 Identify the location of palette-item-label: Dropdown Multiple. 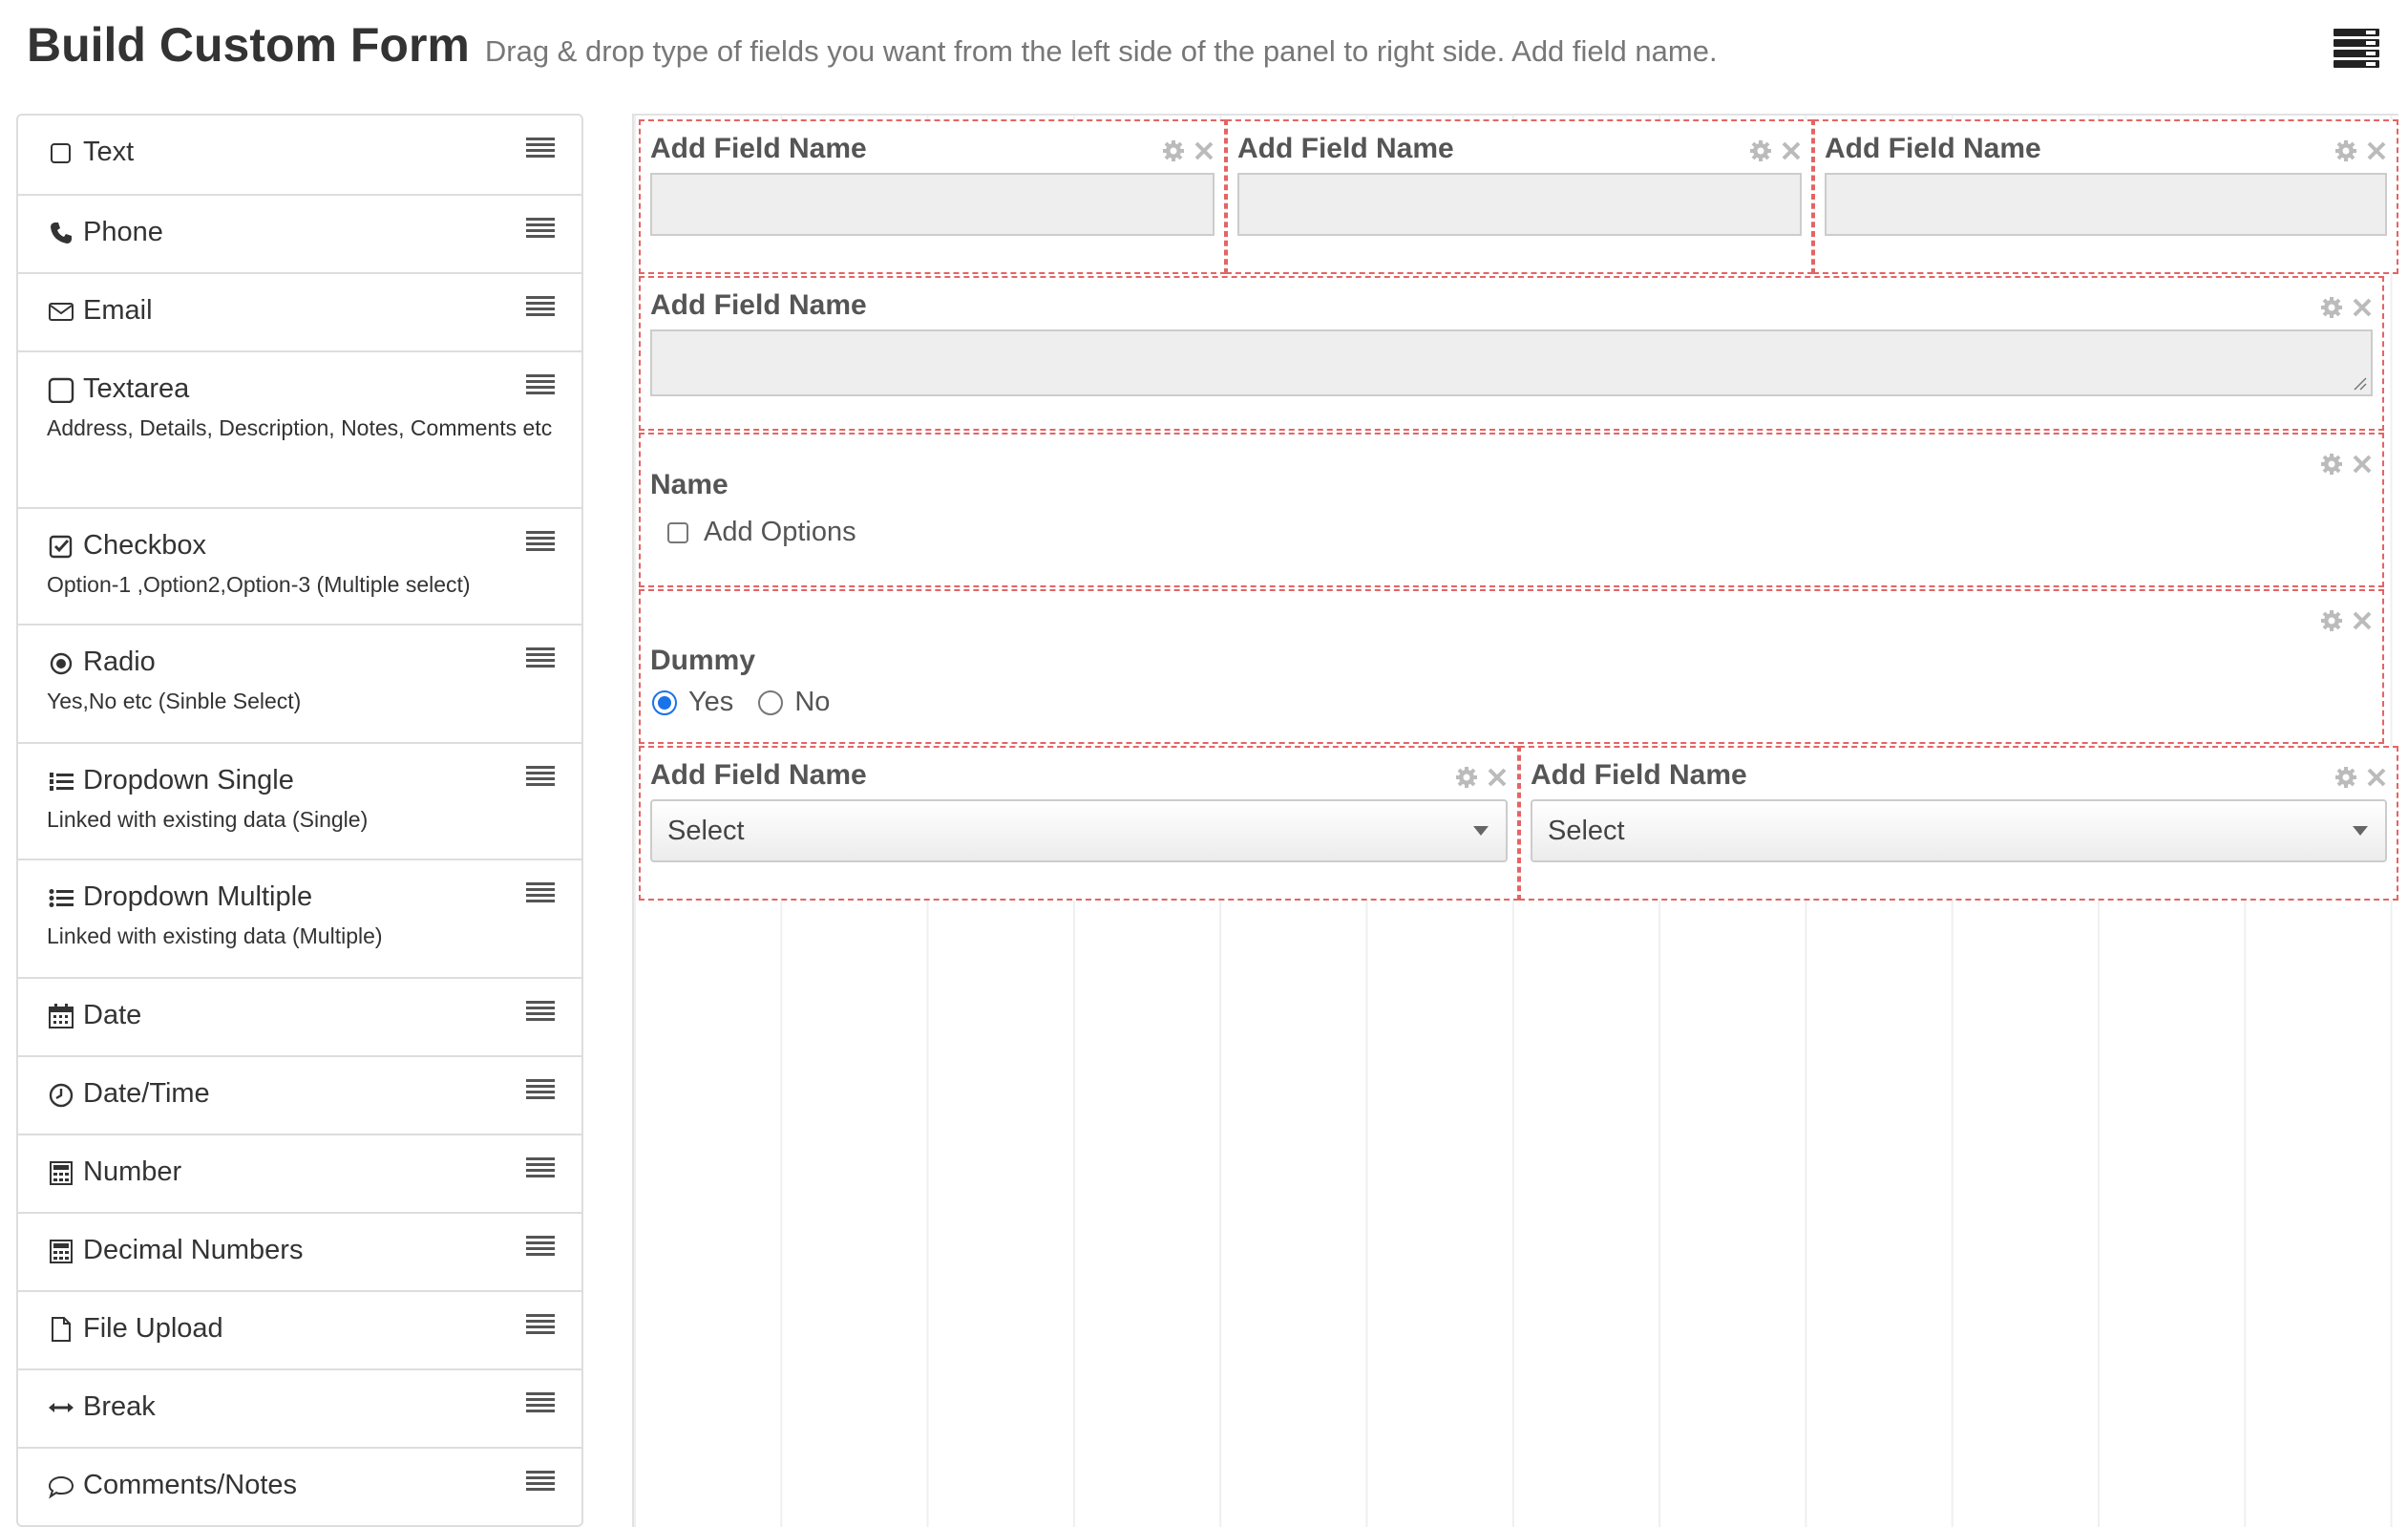
(198, 897).